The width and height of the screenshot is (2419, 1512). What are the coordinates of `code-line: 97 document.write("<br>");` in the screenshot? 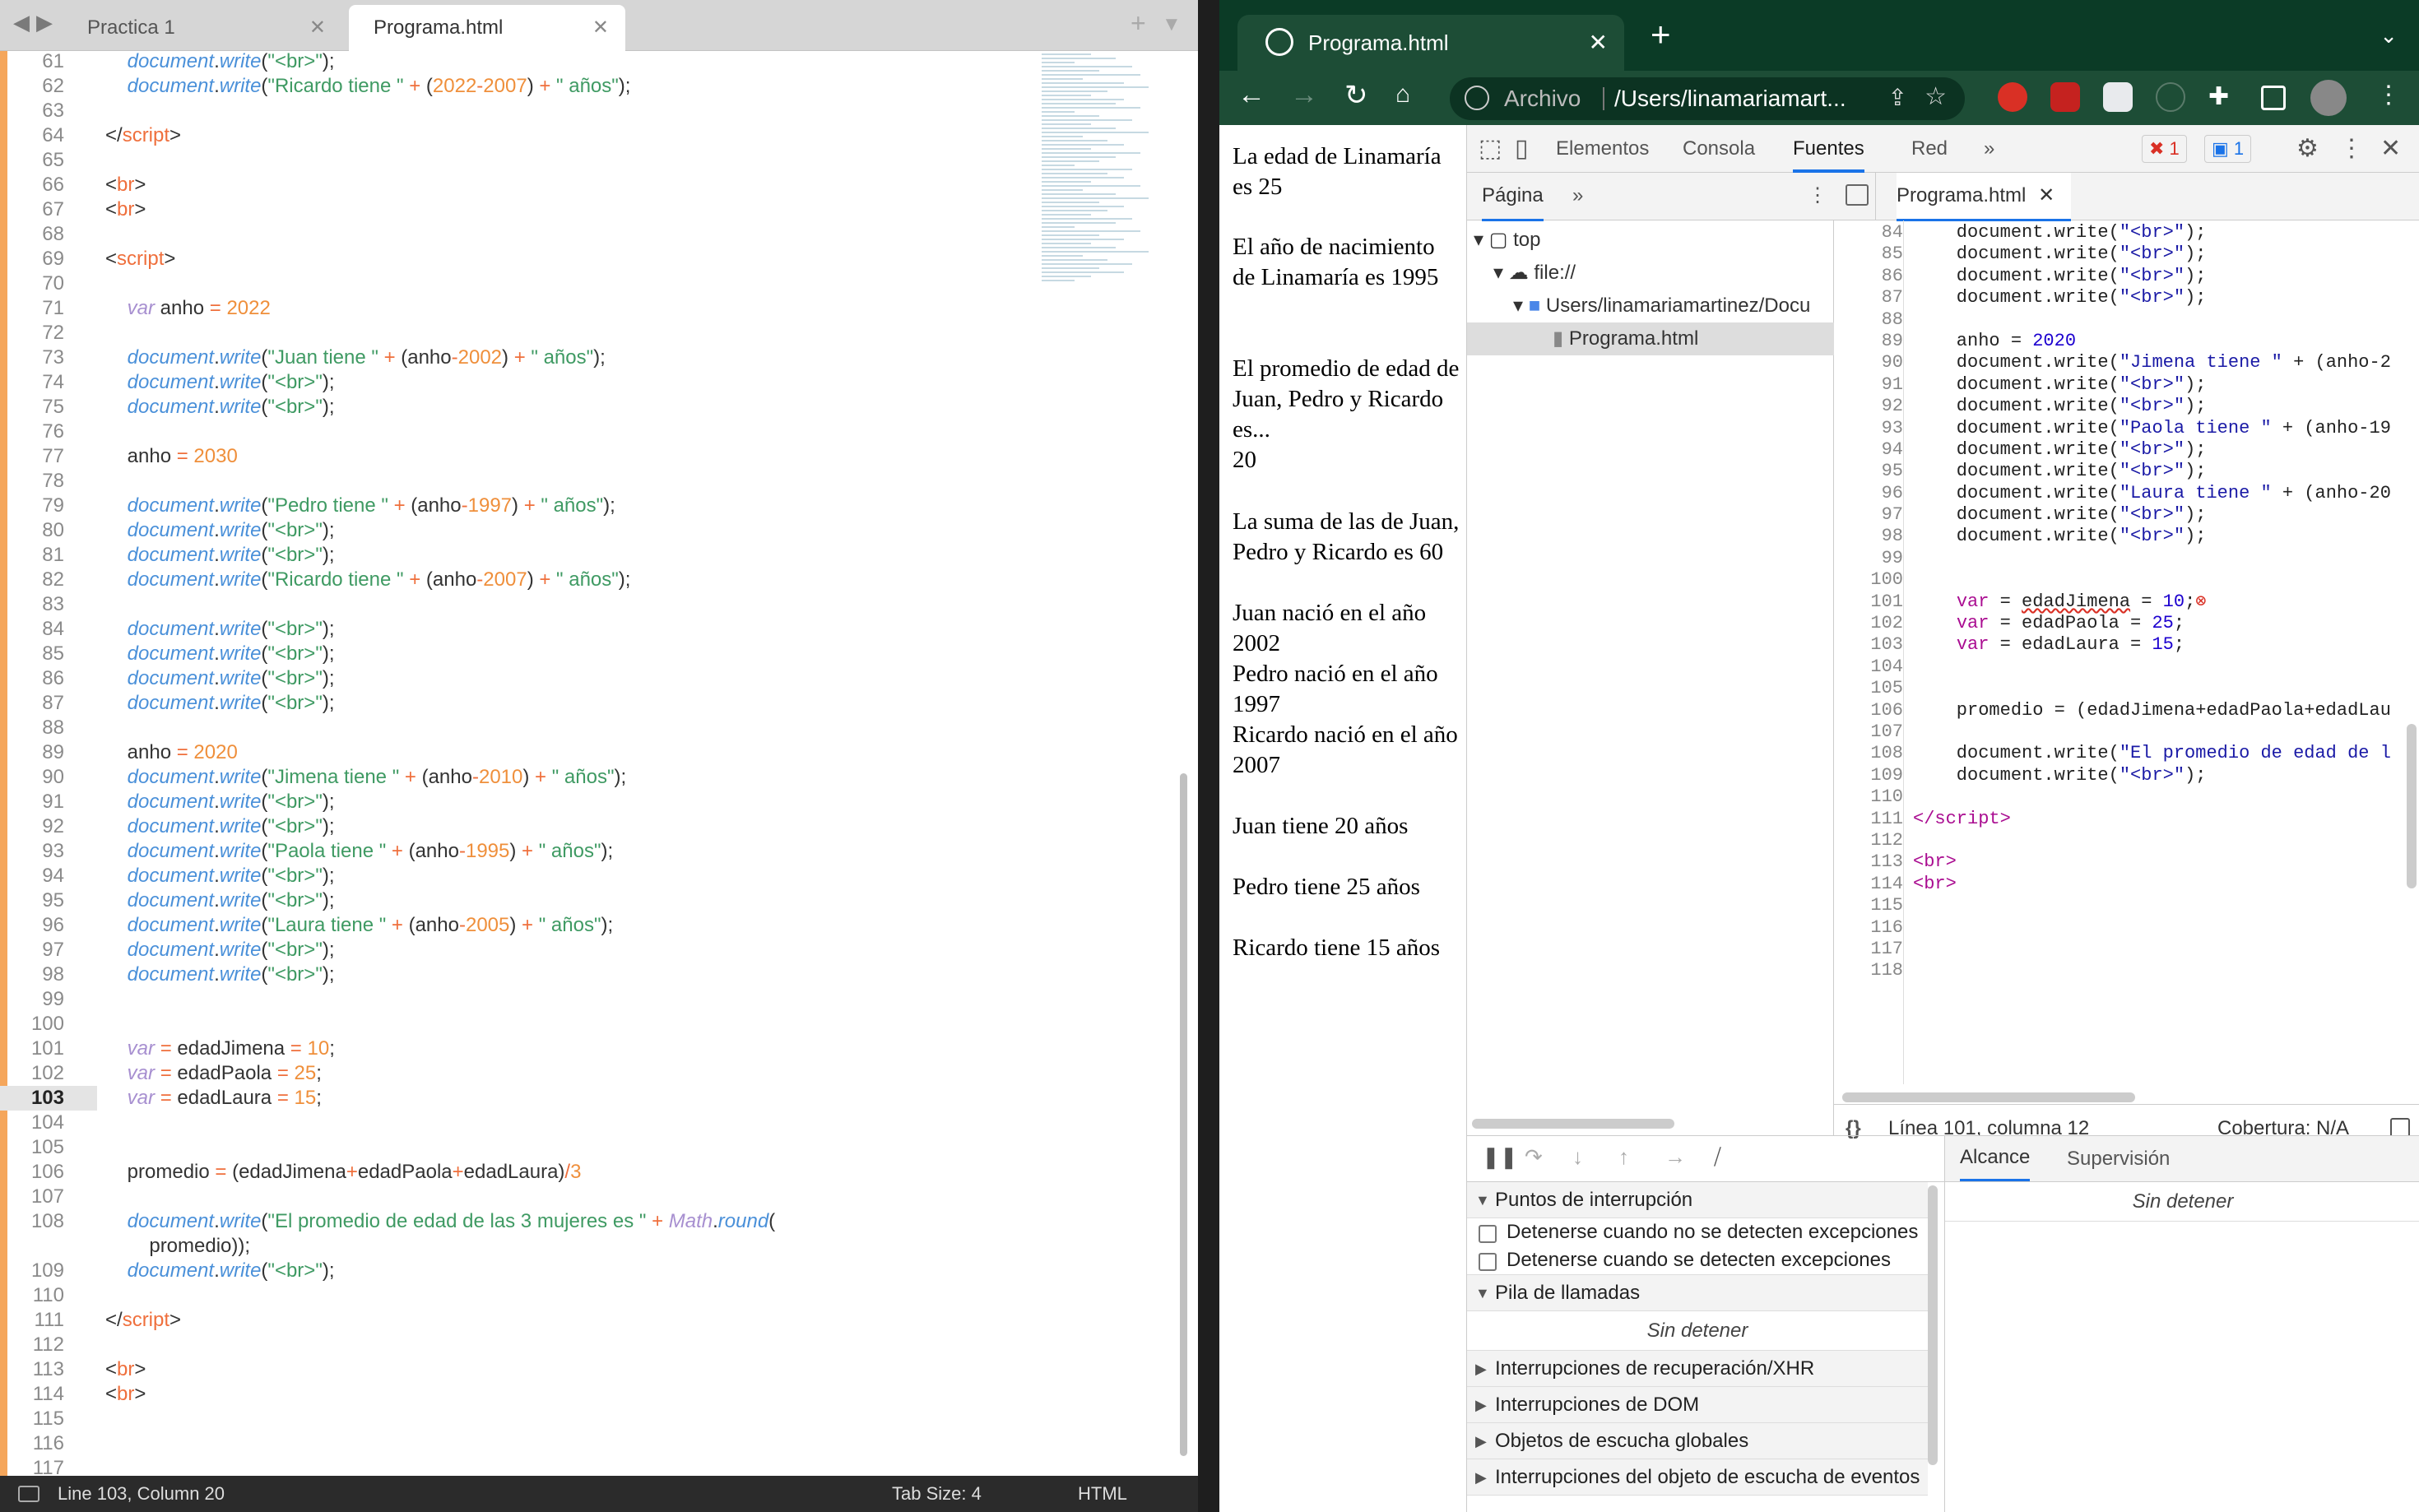 It's located at (188, 950).